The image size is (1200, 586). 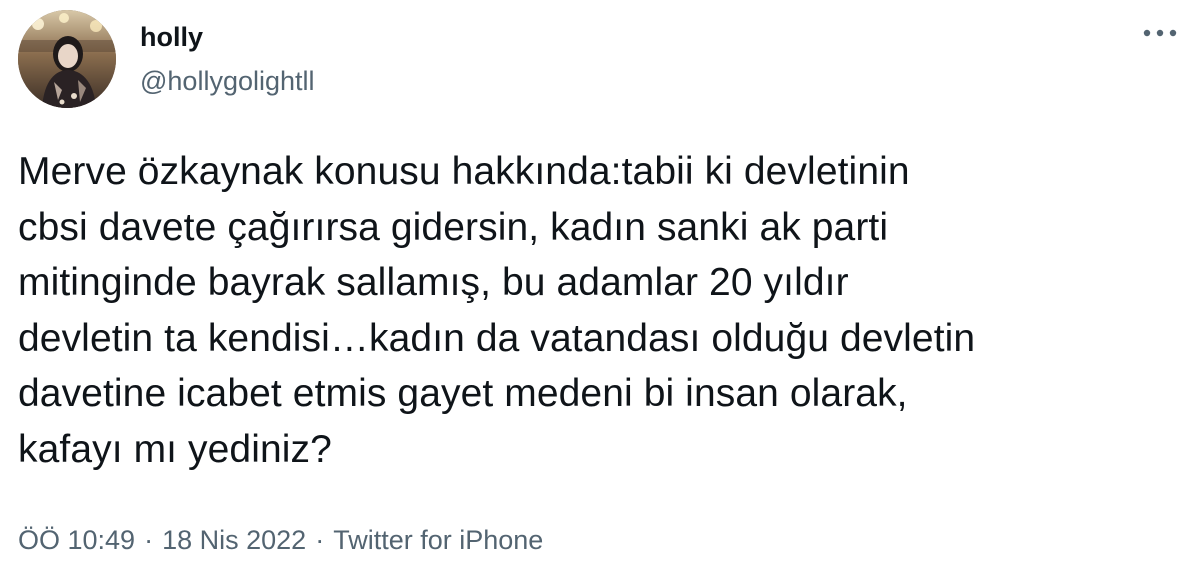 I want to click on more-icon, so click(x=1160, y=33).